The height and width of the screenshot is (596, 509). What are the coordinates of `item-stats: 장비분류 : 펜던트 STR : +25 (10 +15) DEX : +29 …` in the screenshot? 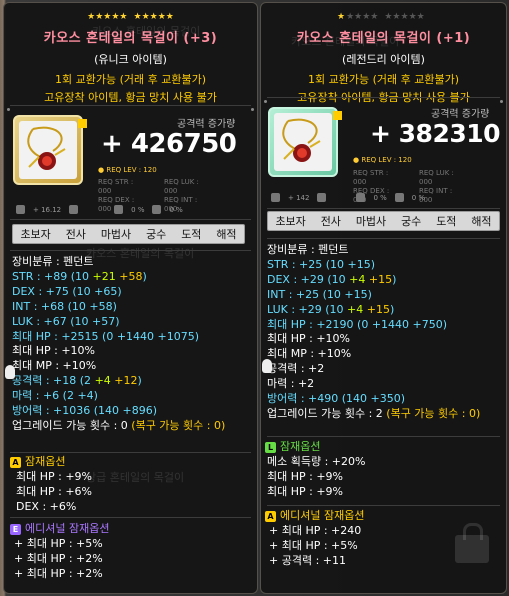 It's located at (373, 332).